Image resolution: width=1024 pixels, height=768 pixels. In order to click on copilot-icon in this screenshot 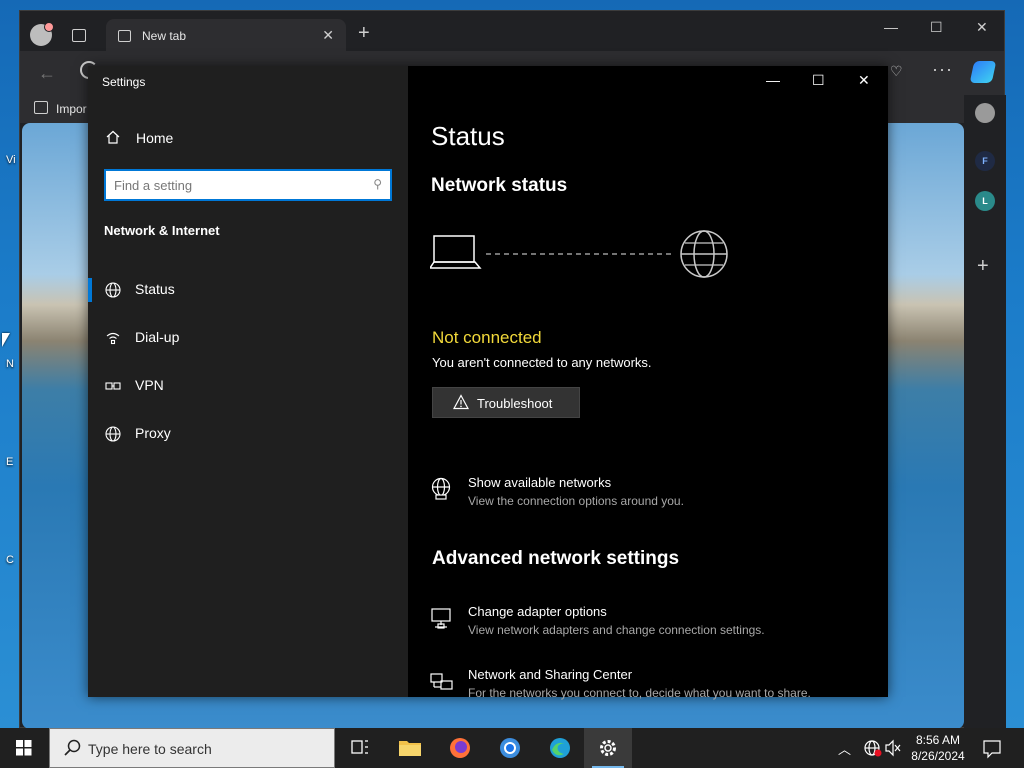, I will do `click(983, 72)`.